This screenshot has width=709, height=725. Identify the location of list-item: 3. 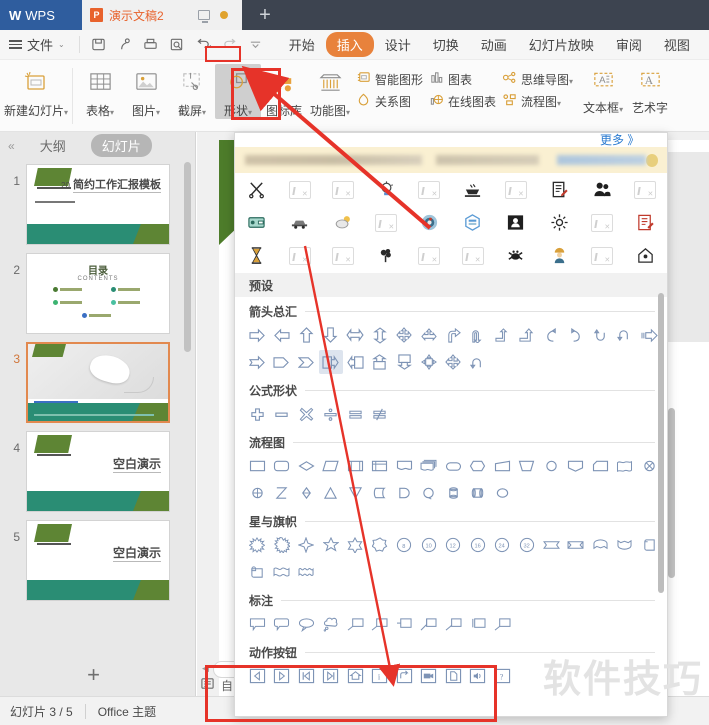
(97, 381).